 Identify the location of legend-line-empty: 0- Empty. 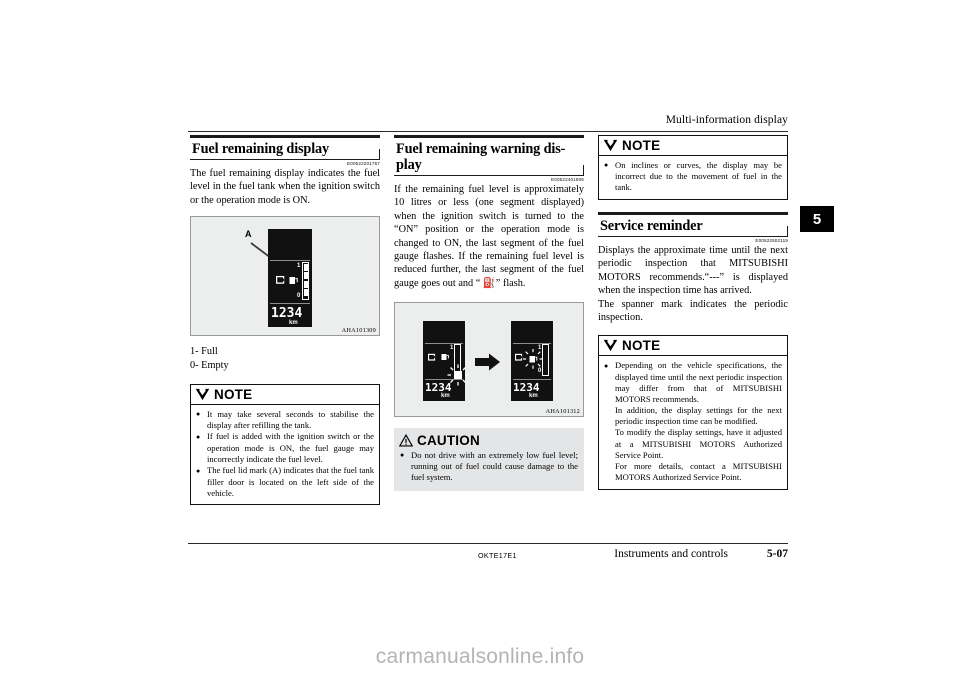
(209, 365).